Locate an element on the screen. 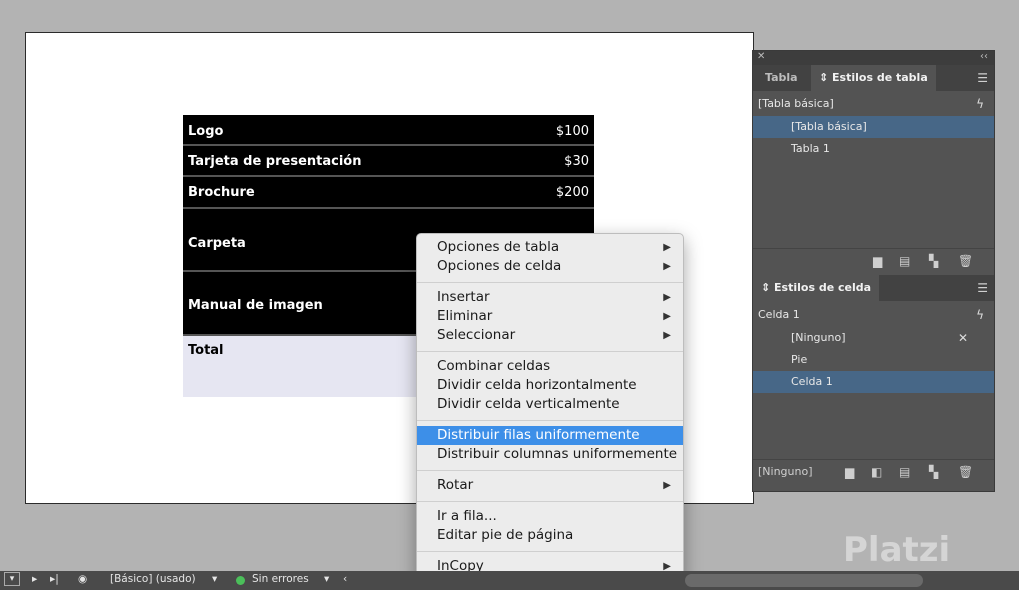 This screenshot has width=1019, height=590. cell-style-item: Pie is located at coordinates (873, 360).